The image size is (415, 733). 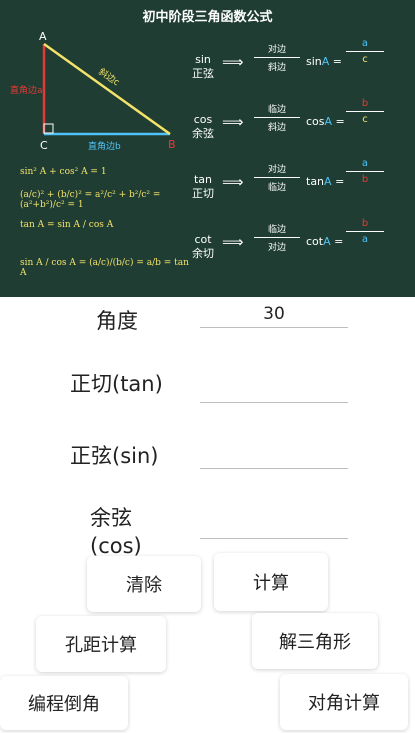 What do you see at coordinates (203, 253) in the screenshot?
I see `fn-chinese: 余切` at bounding box center [203, 253].